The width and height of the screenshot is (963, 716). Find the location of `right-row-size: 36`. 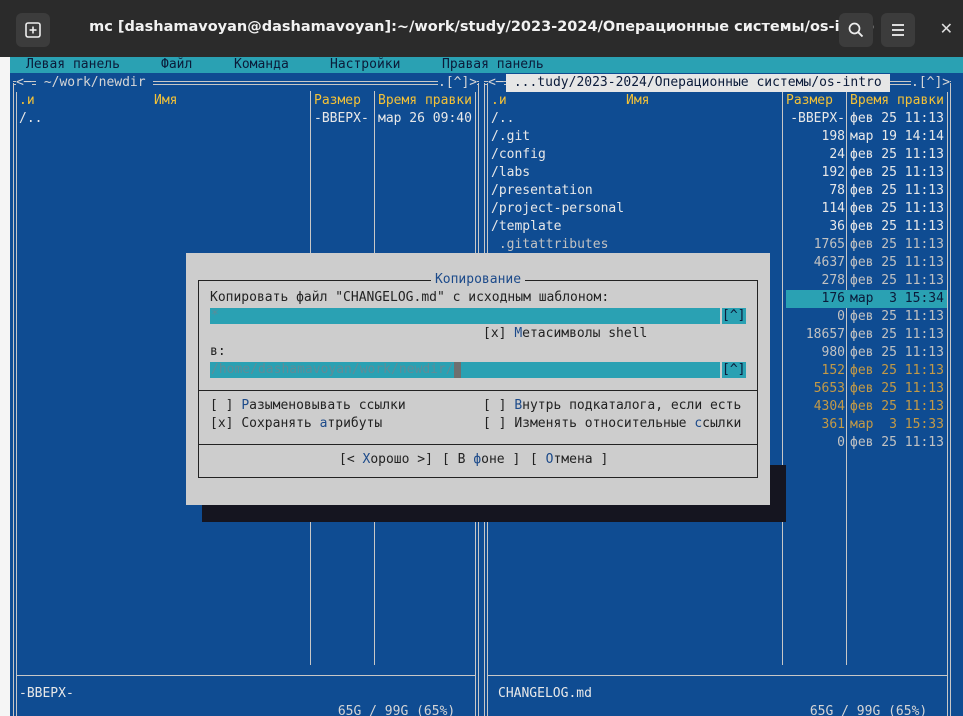

right-row-size: 36 is located at coordinates (837, 226).